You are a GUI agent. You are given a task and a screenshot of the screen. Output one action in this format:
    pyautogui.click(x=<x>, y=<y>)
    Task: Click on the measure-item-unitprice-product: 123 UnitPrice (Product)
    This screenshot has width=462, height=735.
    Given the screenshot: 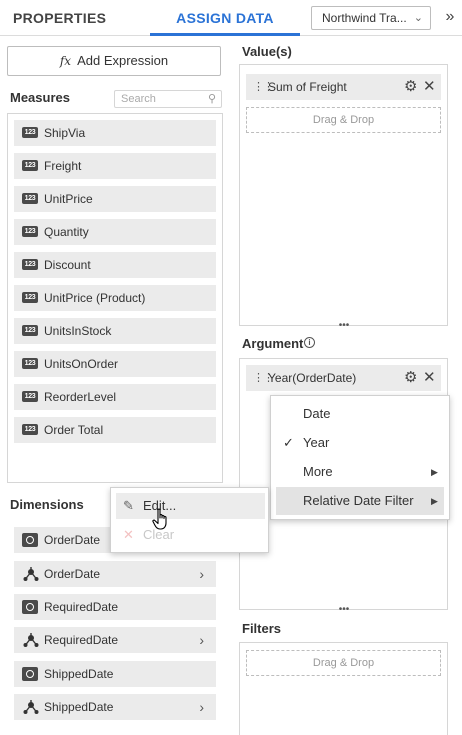 What is the action you would take?
    pyautogui.click(x=115, y=298)
    